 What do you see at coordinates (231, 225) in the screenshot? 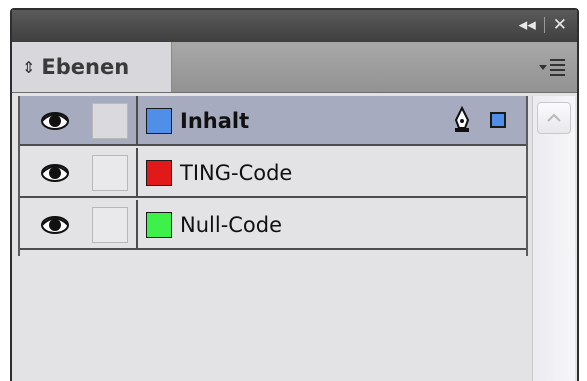
I see `layer-name: Null-Code` at bounding box center [231, 225].